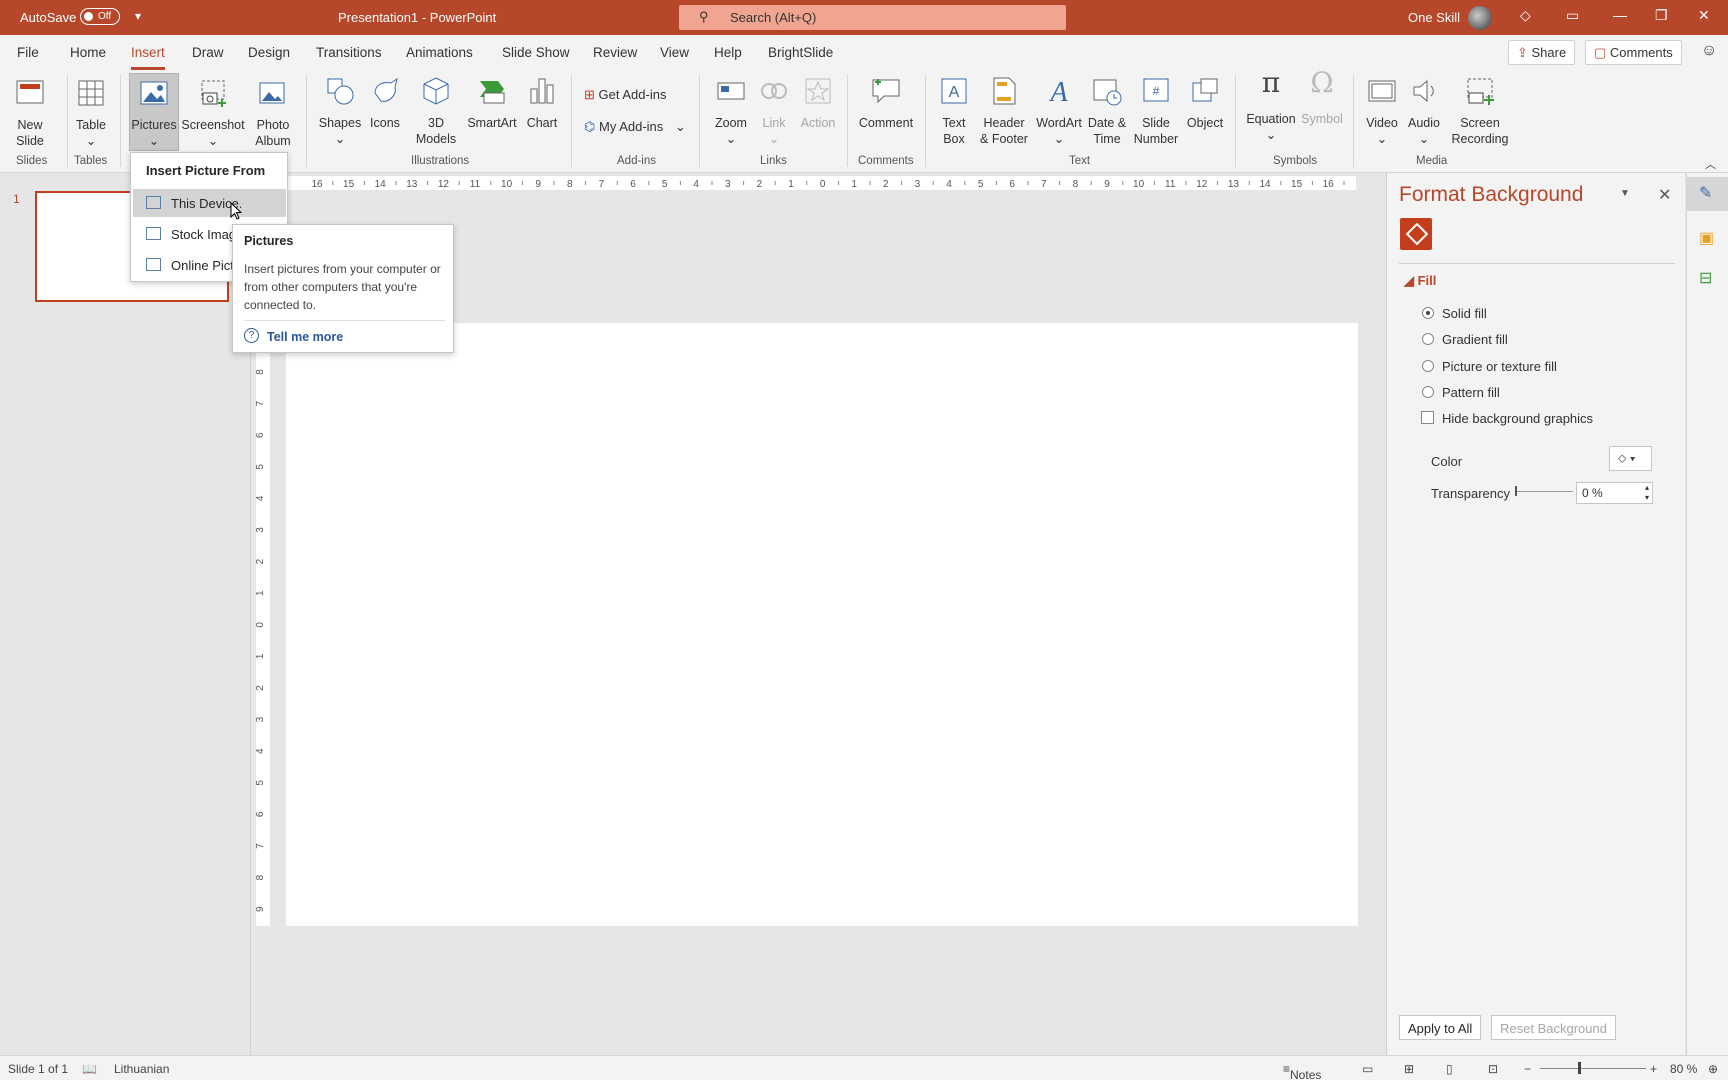 Image resolution: width=1728 pixels, height=1080 pixels. I want to click on tab-draw: Draw, so click(208, 52).